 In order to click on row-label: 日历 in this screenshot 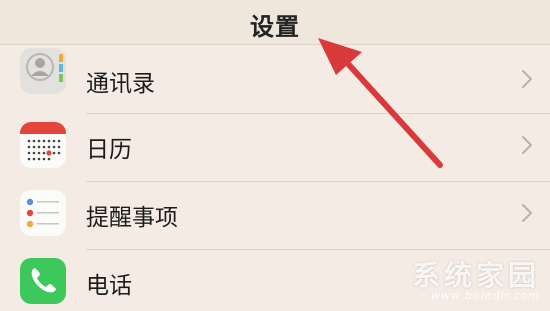, I will do `click(109, 150)`.